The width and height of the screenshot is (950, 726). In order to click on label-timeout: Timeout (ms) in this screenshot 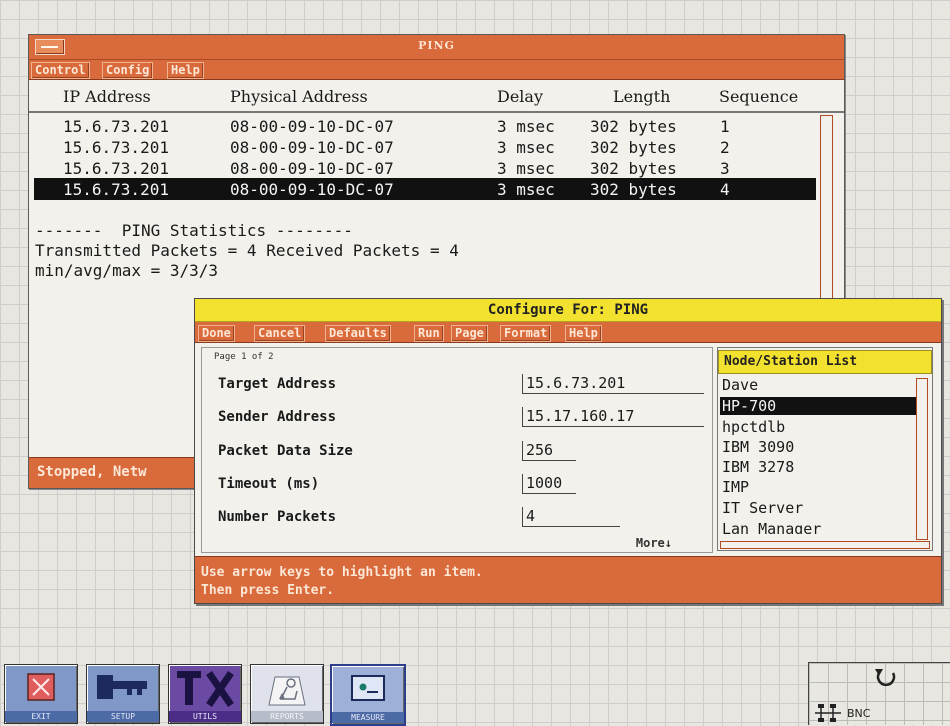, I will do `click(269, 484)`.